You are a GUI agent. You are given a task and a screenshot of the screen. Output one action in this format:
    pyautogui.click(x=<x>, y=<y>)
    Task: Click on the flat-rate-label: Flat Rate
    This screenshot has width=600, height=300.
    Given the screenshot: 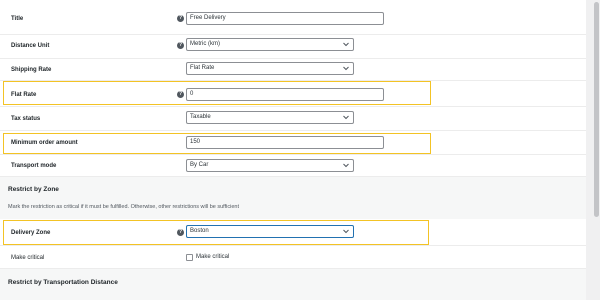 What is the action you would take?
    pyautogui.click(x=24, y=95)
    